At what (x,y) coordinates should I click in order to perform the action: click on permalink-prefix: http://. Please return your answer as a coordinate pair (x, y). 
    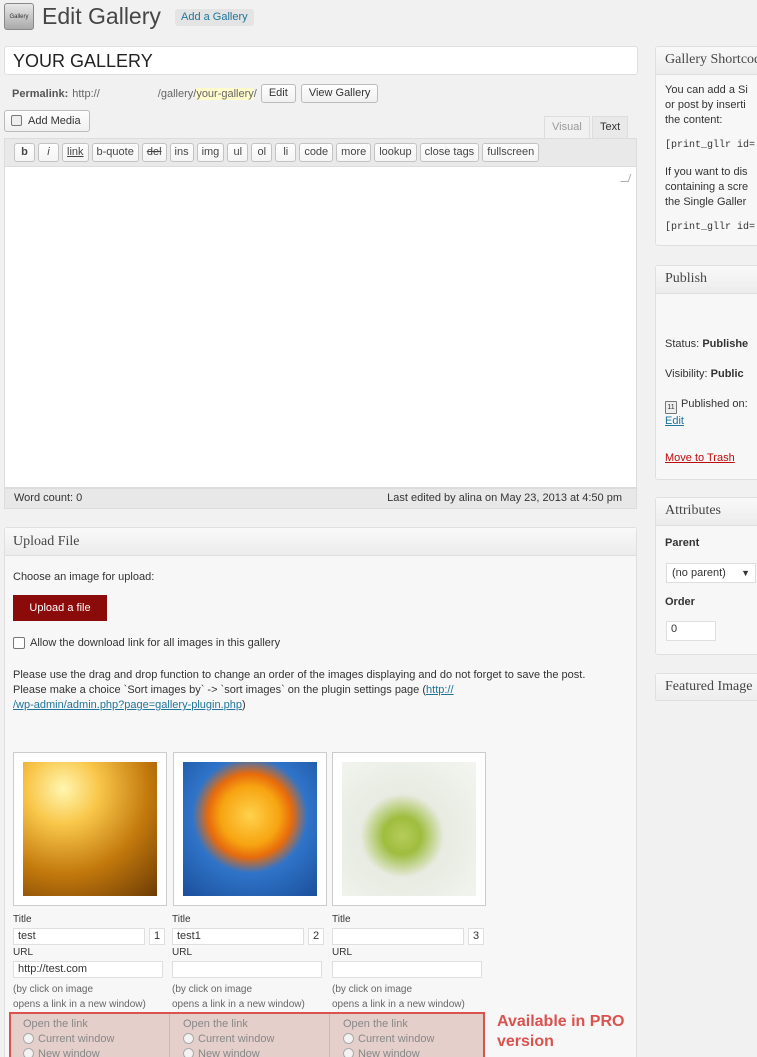
    Looking at the image, I should click on (86, 93).